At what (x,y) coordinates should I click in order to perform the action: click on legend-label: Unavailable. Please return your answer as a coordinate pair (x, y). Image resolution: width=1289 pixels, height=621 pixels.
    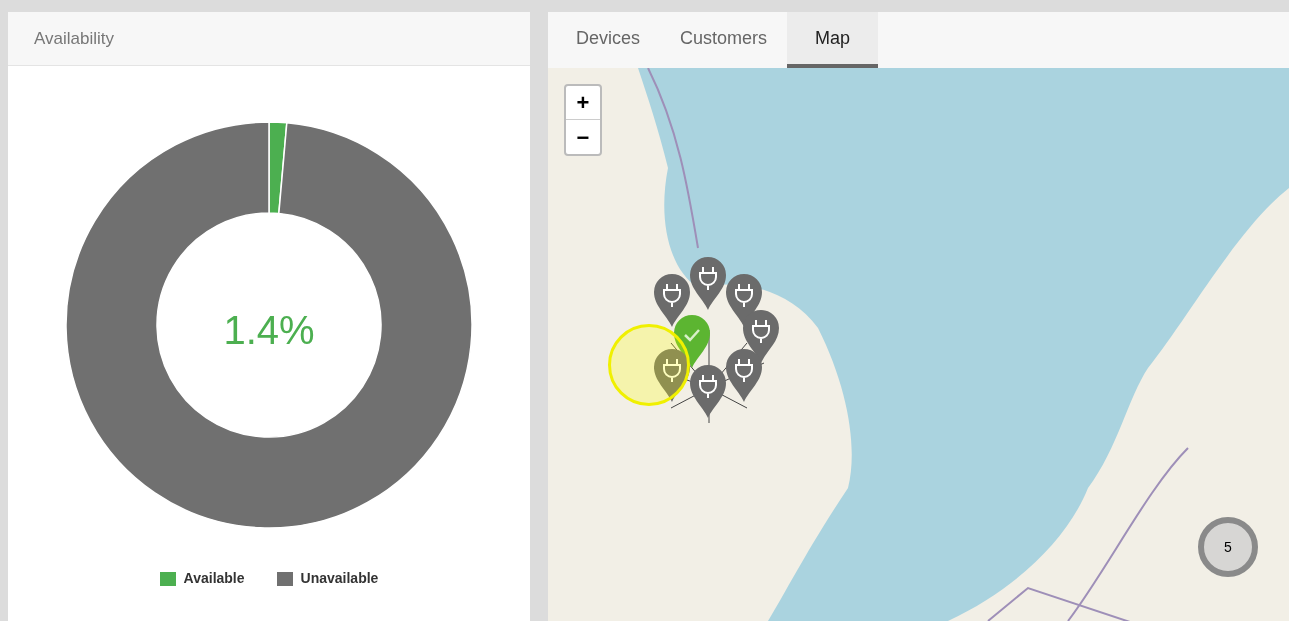
    Looking at the image, I should click on (339, 578).